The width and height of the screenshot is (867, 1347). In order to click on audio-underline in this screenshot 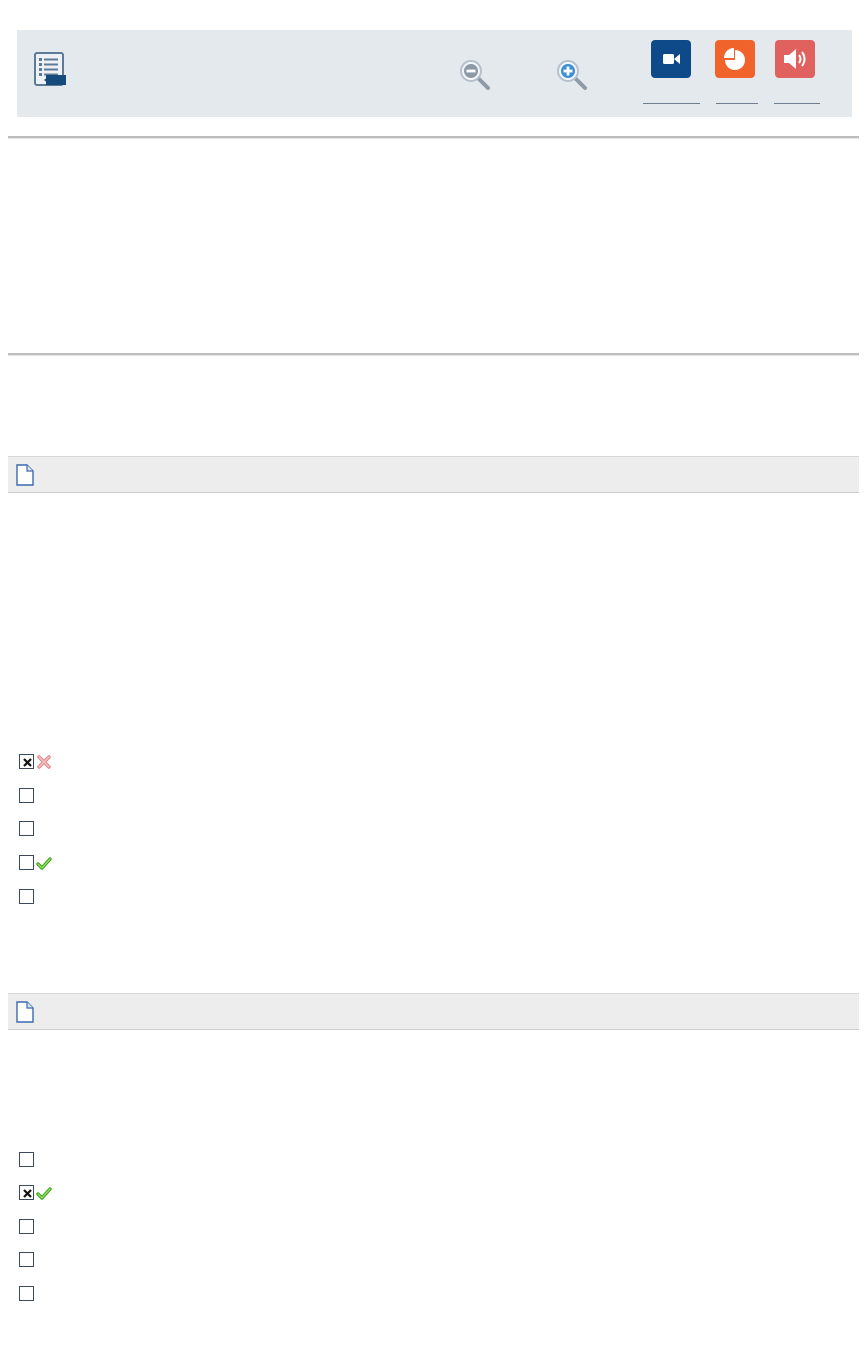, I will do `click(797, 103)`.